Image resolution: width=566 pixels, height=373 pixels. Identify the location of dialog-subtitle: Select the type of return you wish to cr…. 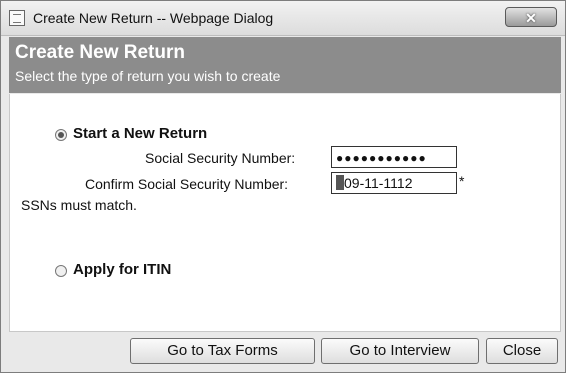
(148, 76).